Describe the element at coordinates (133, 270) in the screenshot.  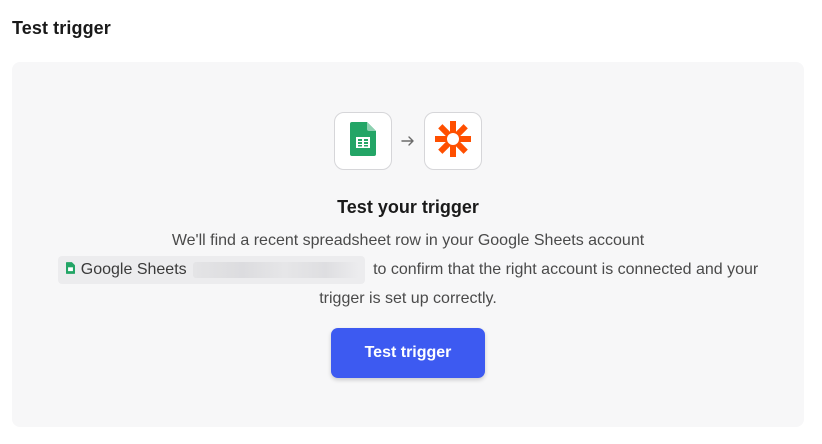
I see `account-chip-label: Google Sheets` at that location.